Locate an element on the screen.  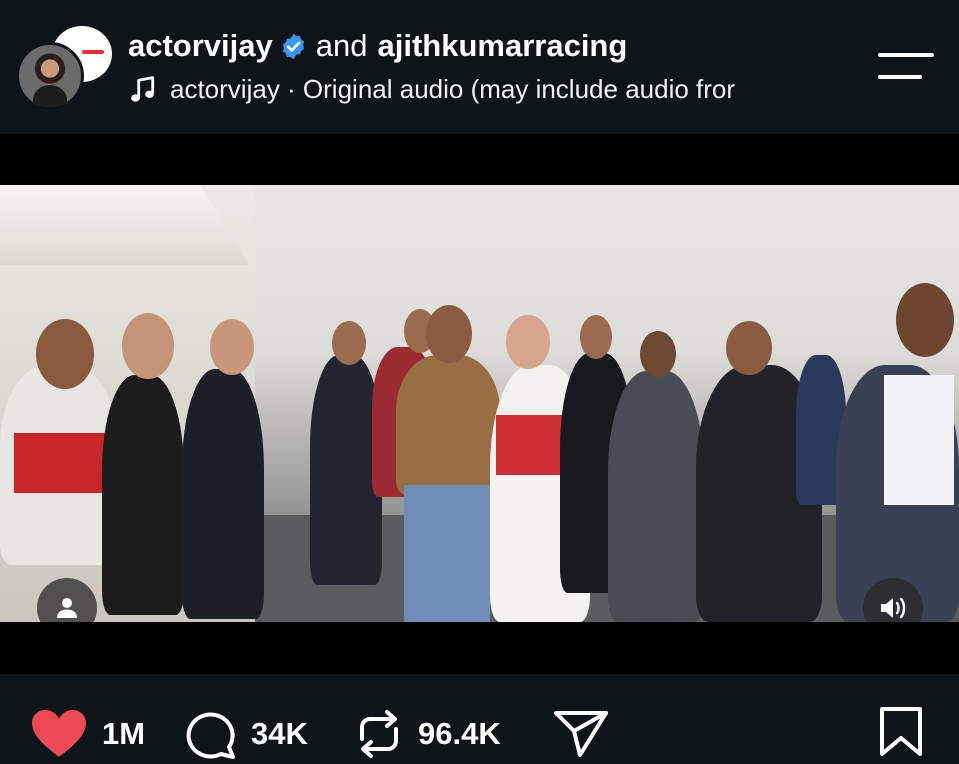
coauthor-username: ajithkumarracing is located at coordinates (503, 46).